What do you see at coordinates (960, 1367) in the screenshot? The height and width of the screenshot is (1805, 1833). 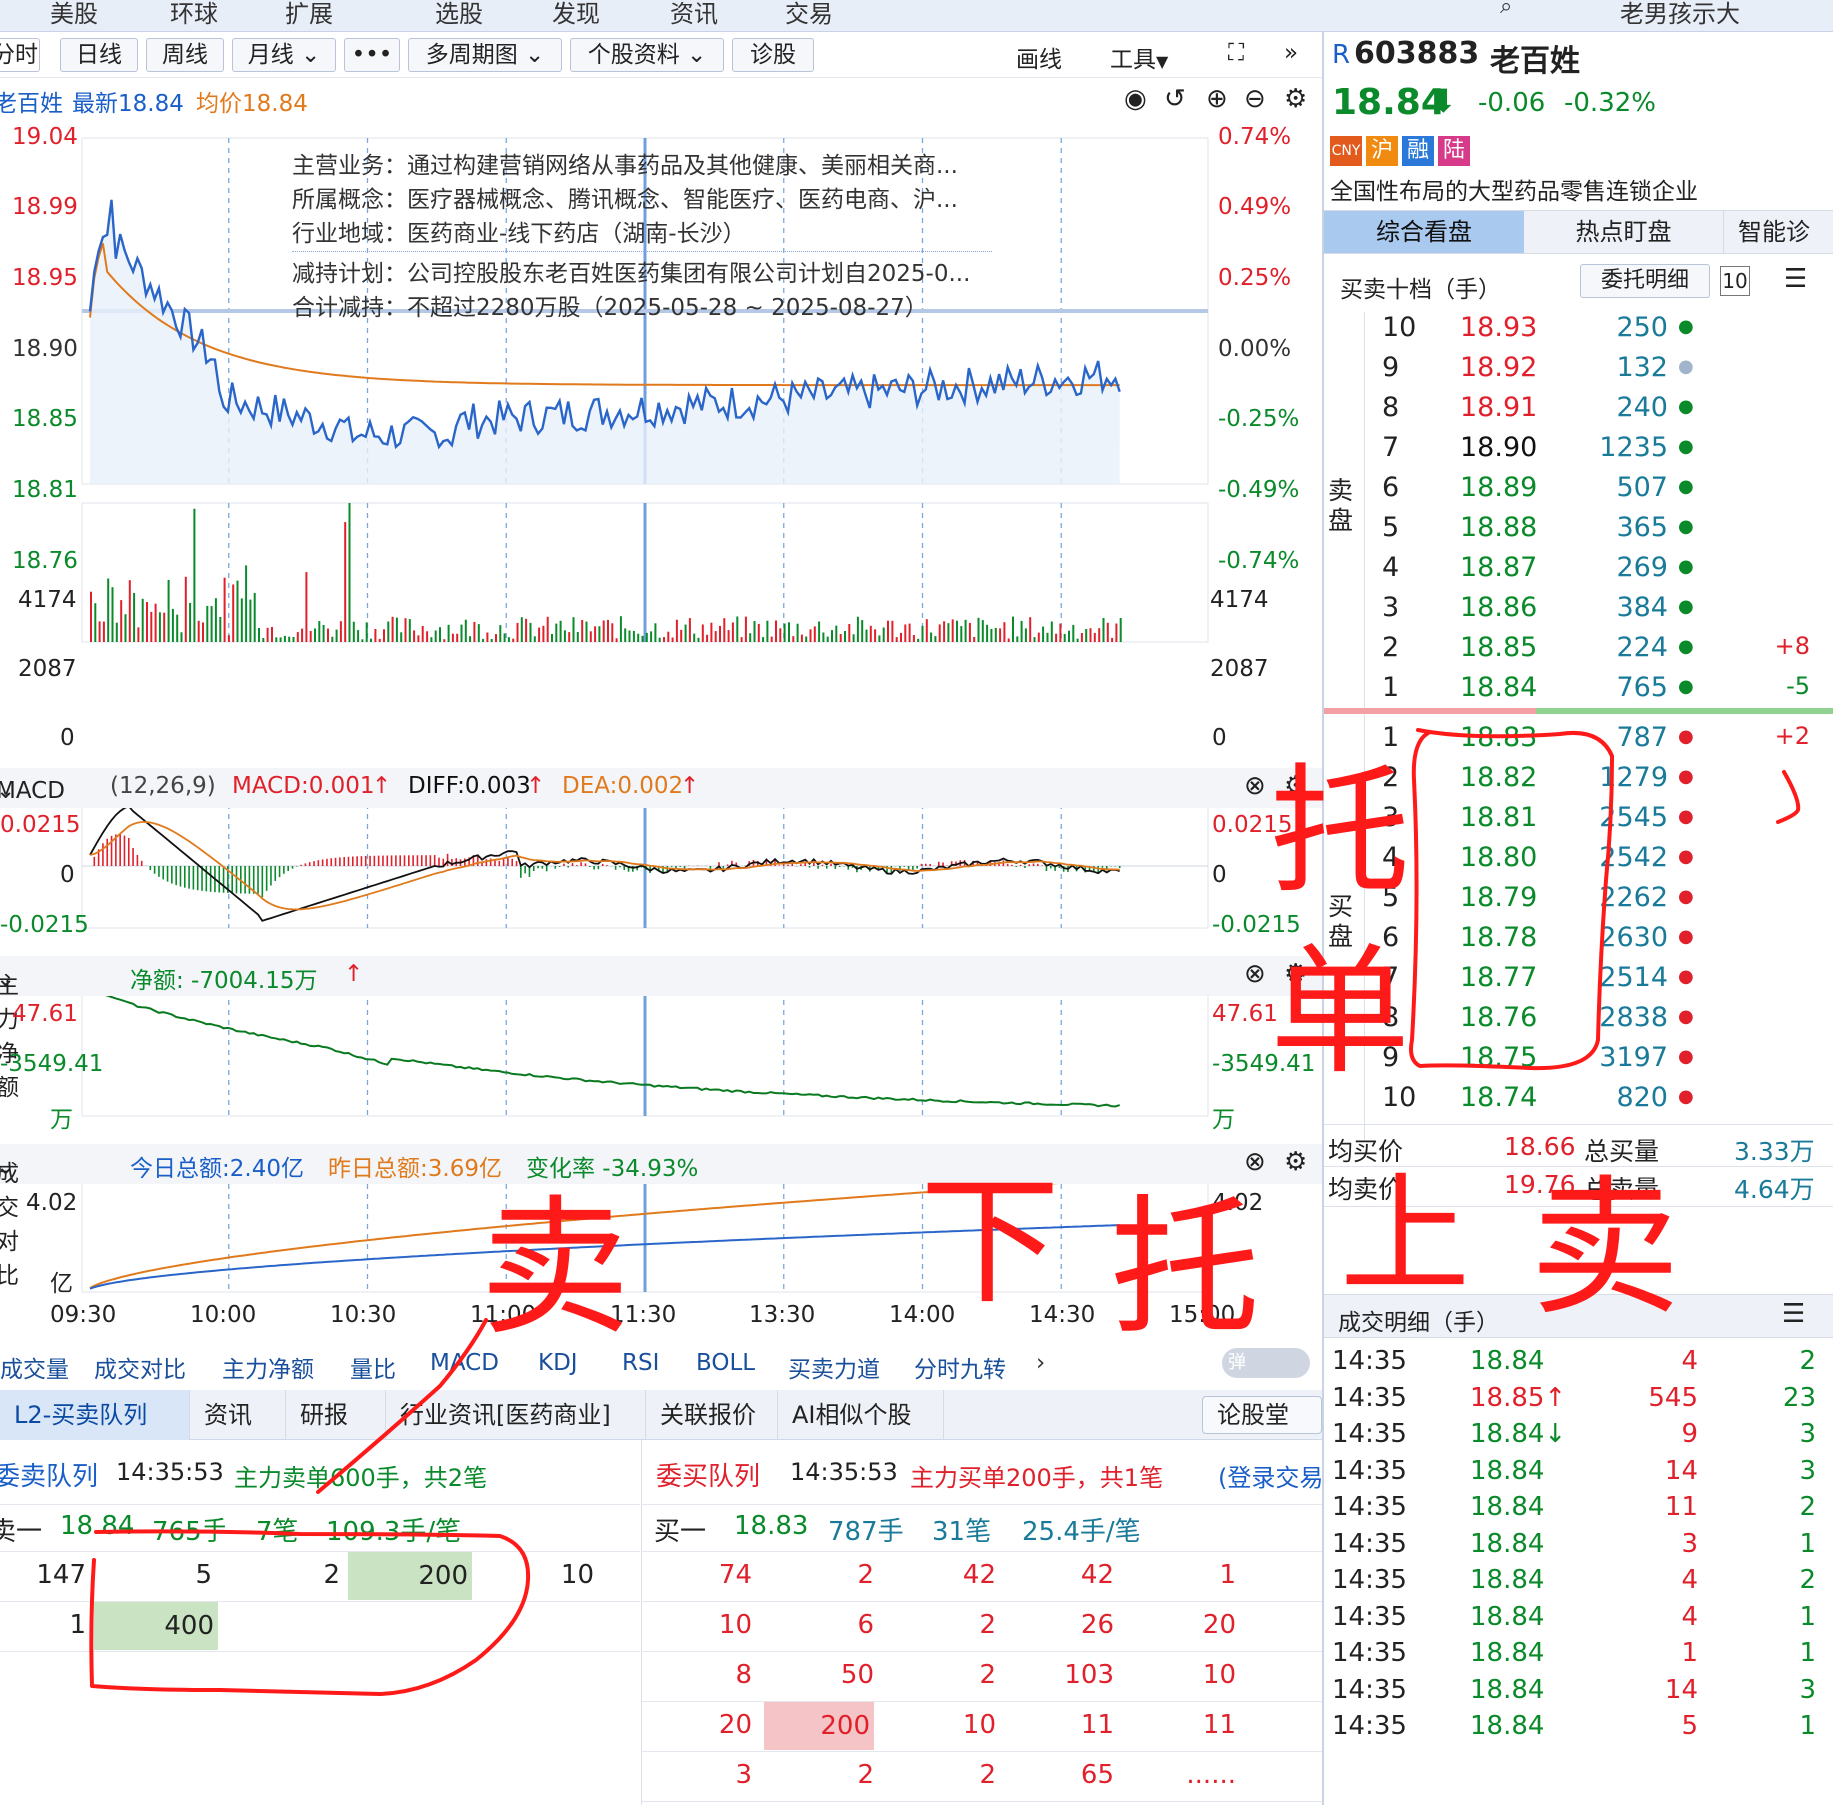 I see `tab-intraday-nine: 分时九转` at bounding box center [960, 1367].